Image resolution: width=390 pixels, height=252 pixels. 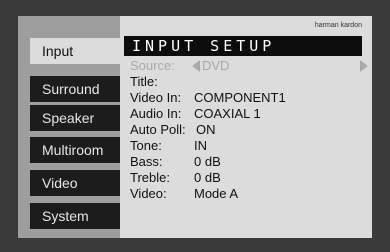 I want to click on menu-item-label: Multiroom, so click(x=73, y=150).